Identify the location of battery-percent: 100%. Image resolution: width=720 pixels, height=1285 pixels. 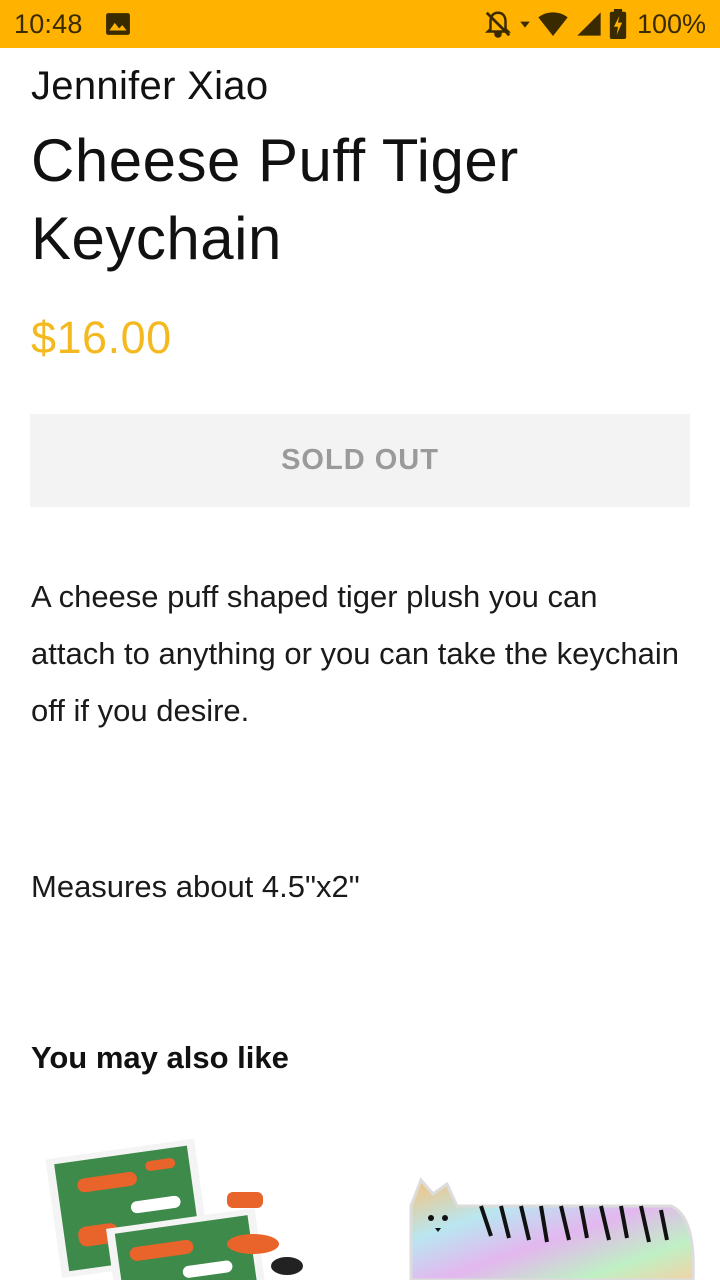
(671, 23).